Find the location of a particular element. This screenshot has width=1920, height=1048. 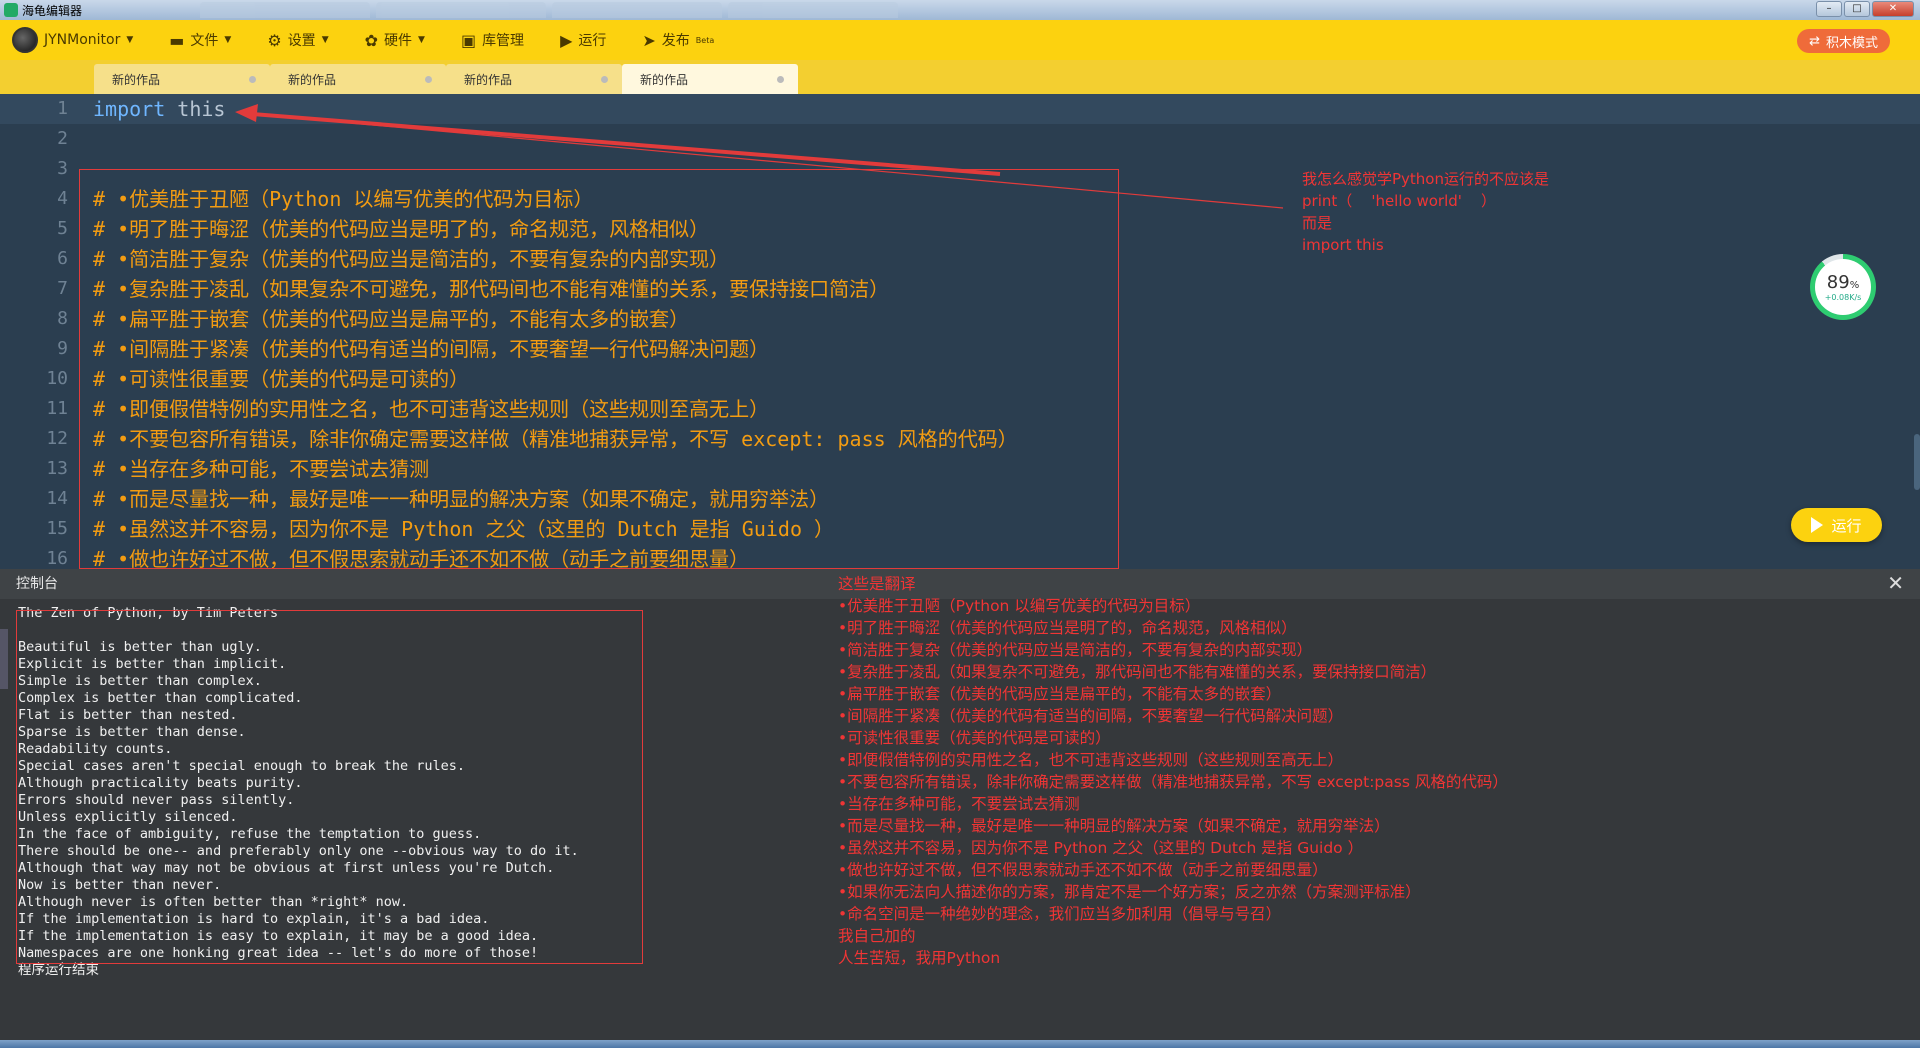

block-mode-label: 积木模式 is located at coordinates (1851, 43).